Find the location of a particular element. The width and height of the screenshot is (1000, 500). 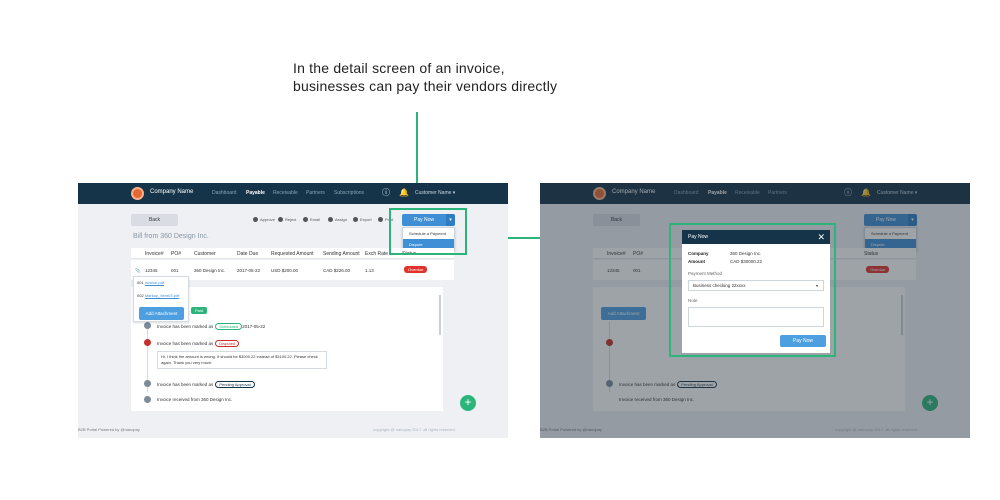

bell-icon: 🔔 is located at coordinates (404, 193).